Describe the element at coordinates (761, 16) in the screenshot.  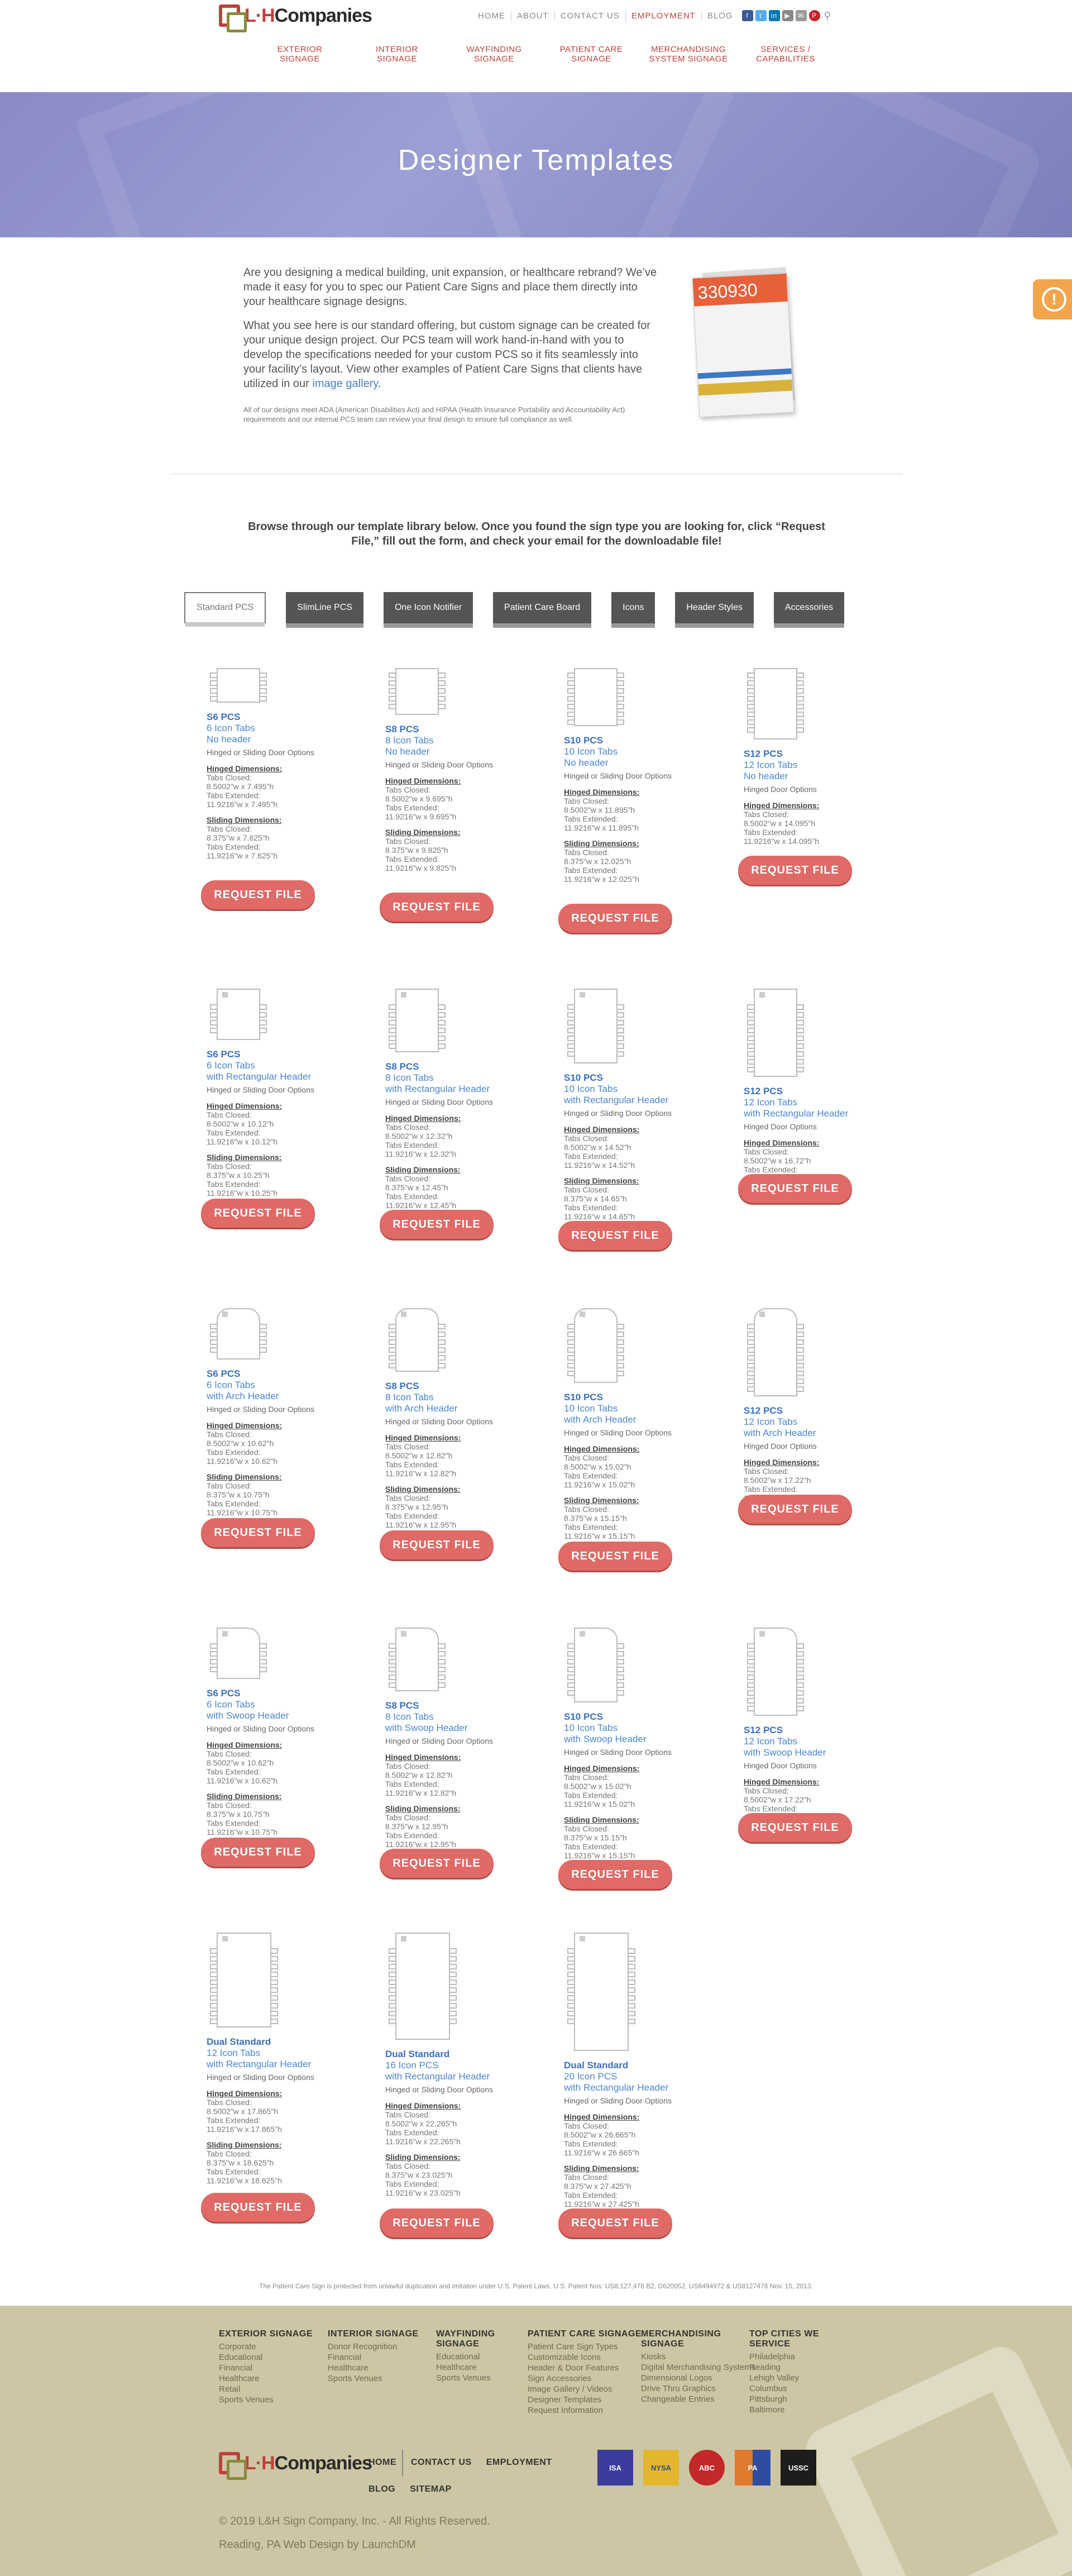
I see `twitter-icon: t` at that location.